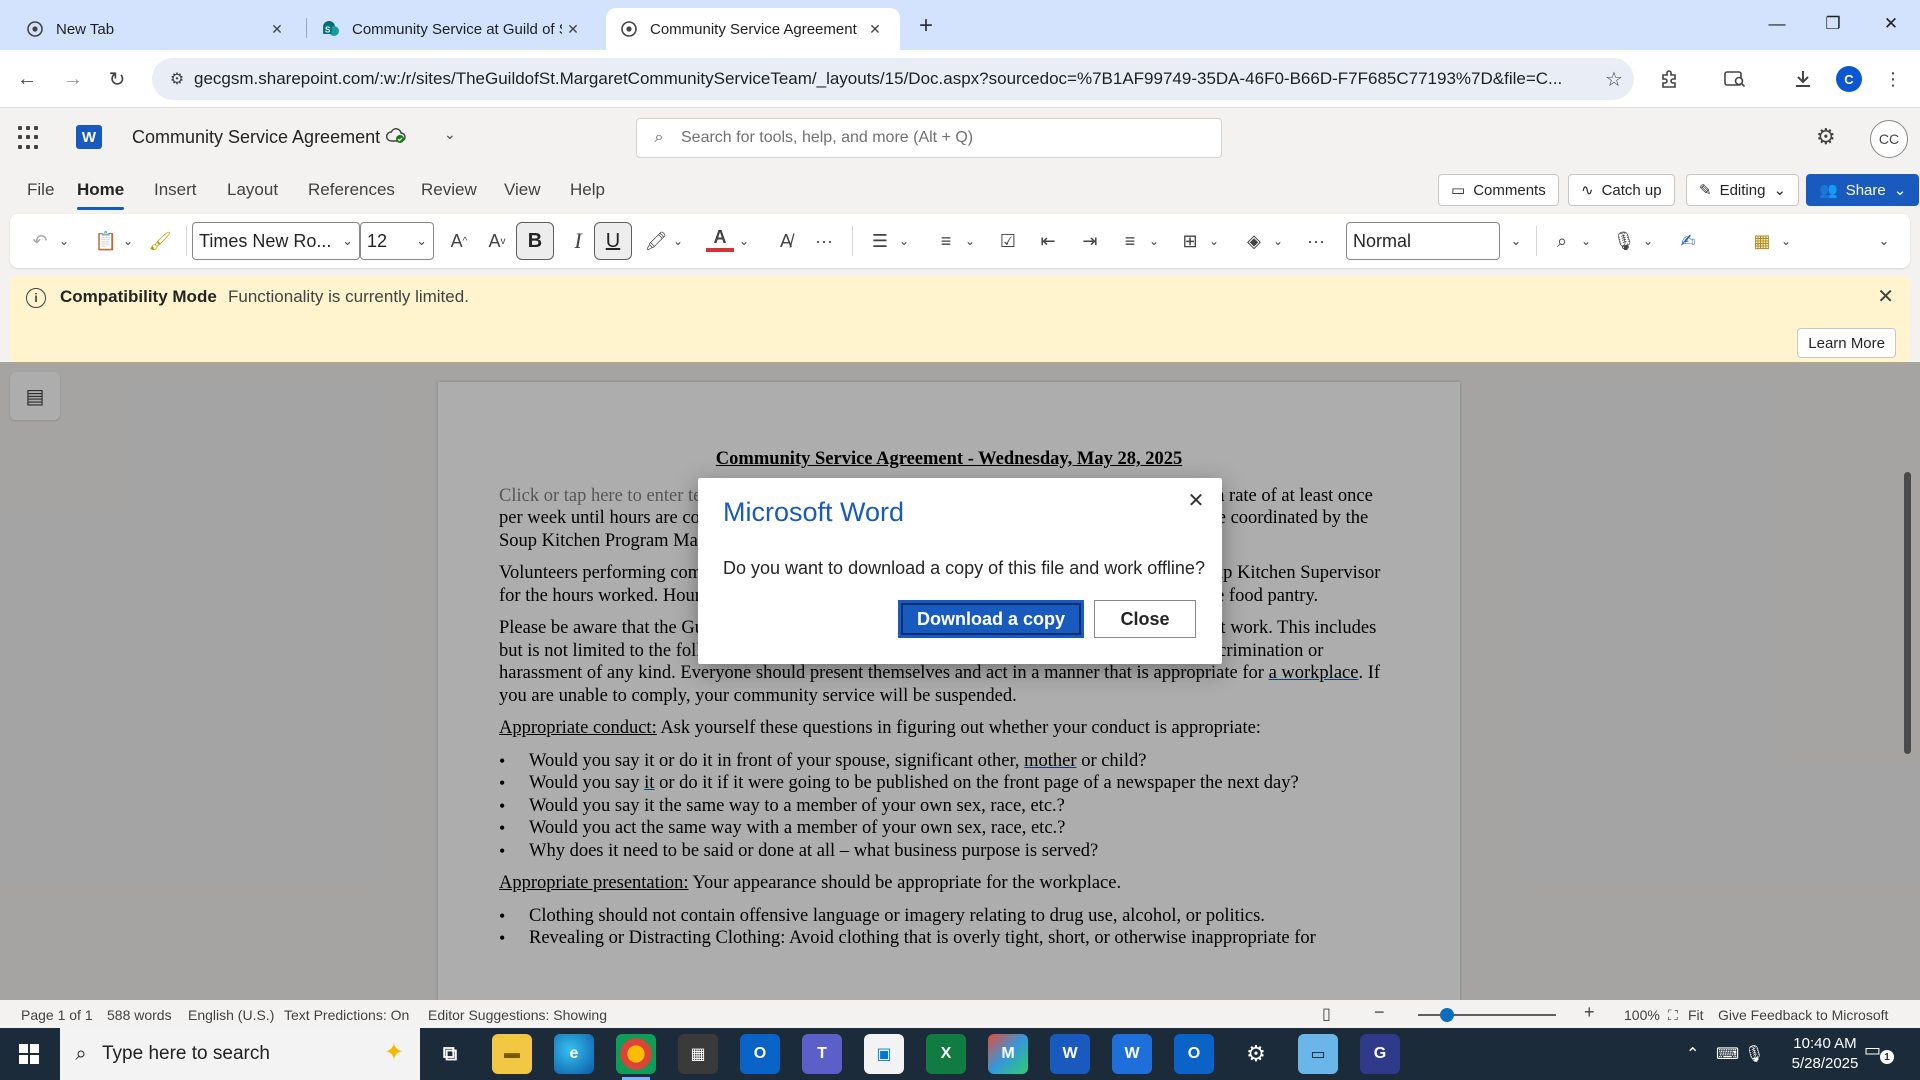 This screenshot has height=1080, width=1920. I want to click on settings-icon: ⚙, so click(1256, 1054).